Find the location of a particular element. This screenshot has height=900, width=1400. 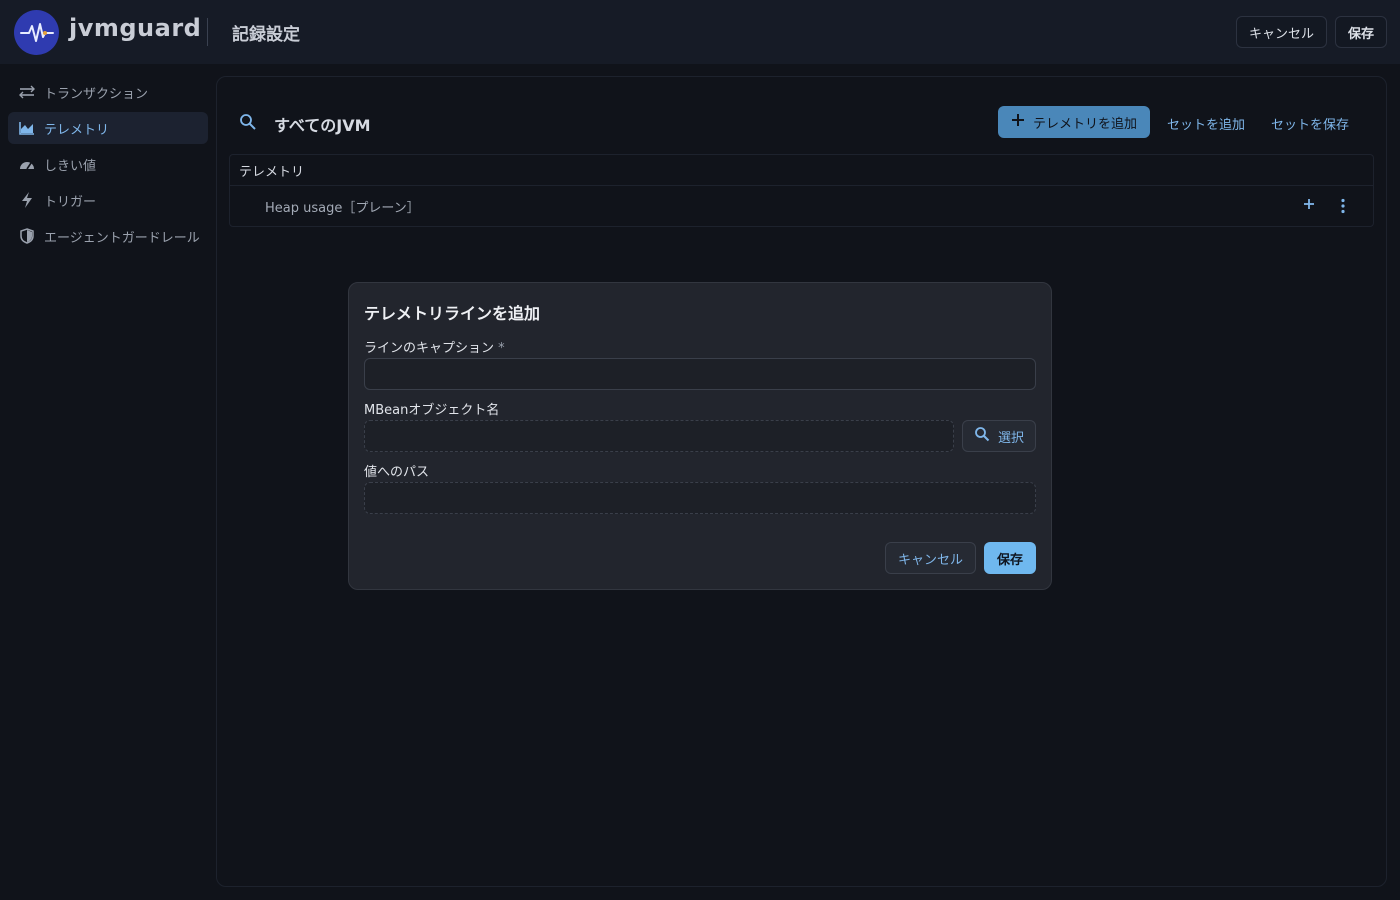

value-path-field-label: 値へのパス is located at coordinates (397, 472).